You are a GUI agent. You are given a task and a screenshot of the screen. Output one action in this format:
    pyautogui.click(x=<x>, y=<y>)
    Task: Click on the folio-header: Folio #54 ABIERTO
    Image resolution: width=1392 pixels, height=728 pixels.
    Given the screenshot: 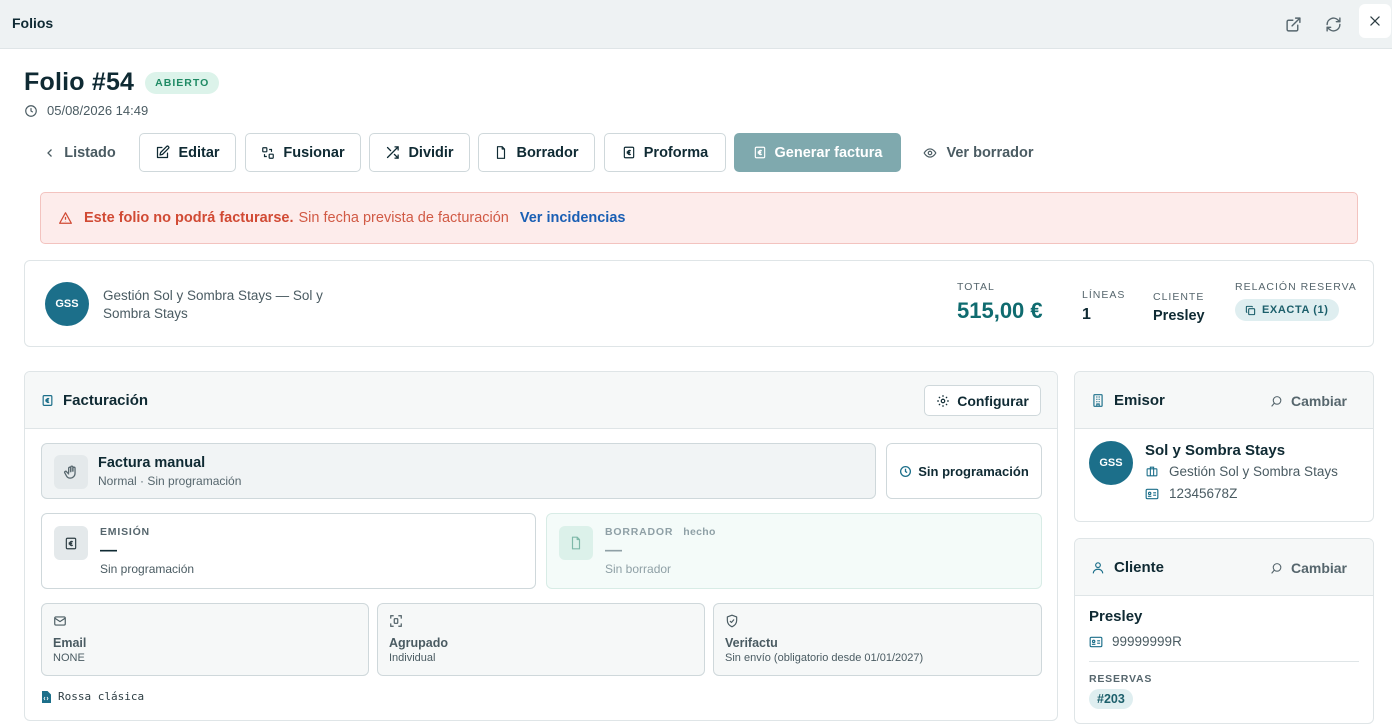 What is the action you would take?
    pyautogui.click(x=122, y=82)
    